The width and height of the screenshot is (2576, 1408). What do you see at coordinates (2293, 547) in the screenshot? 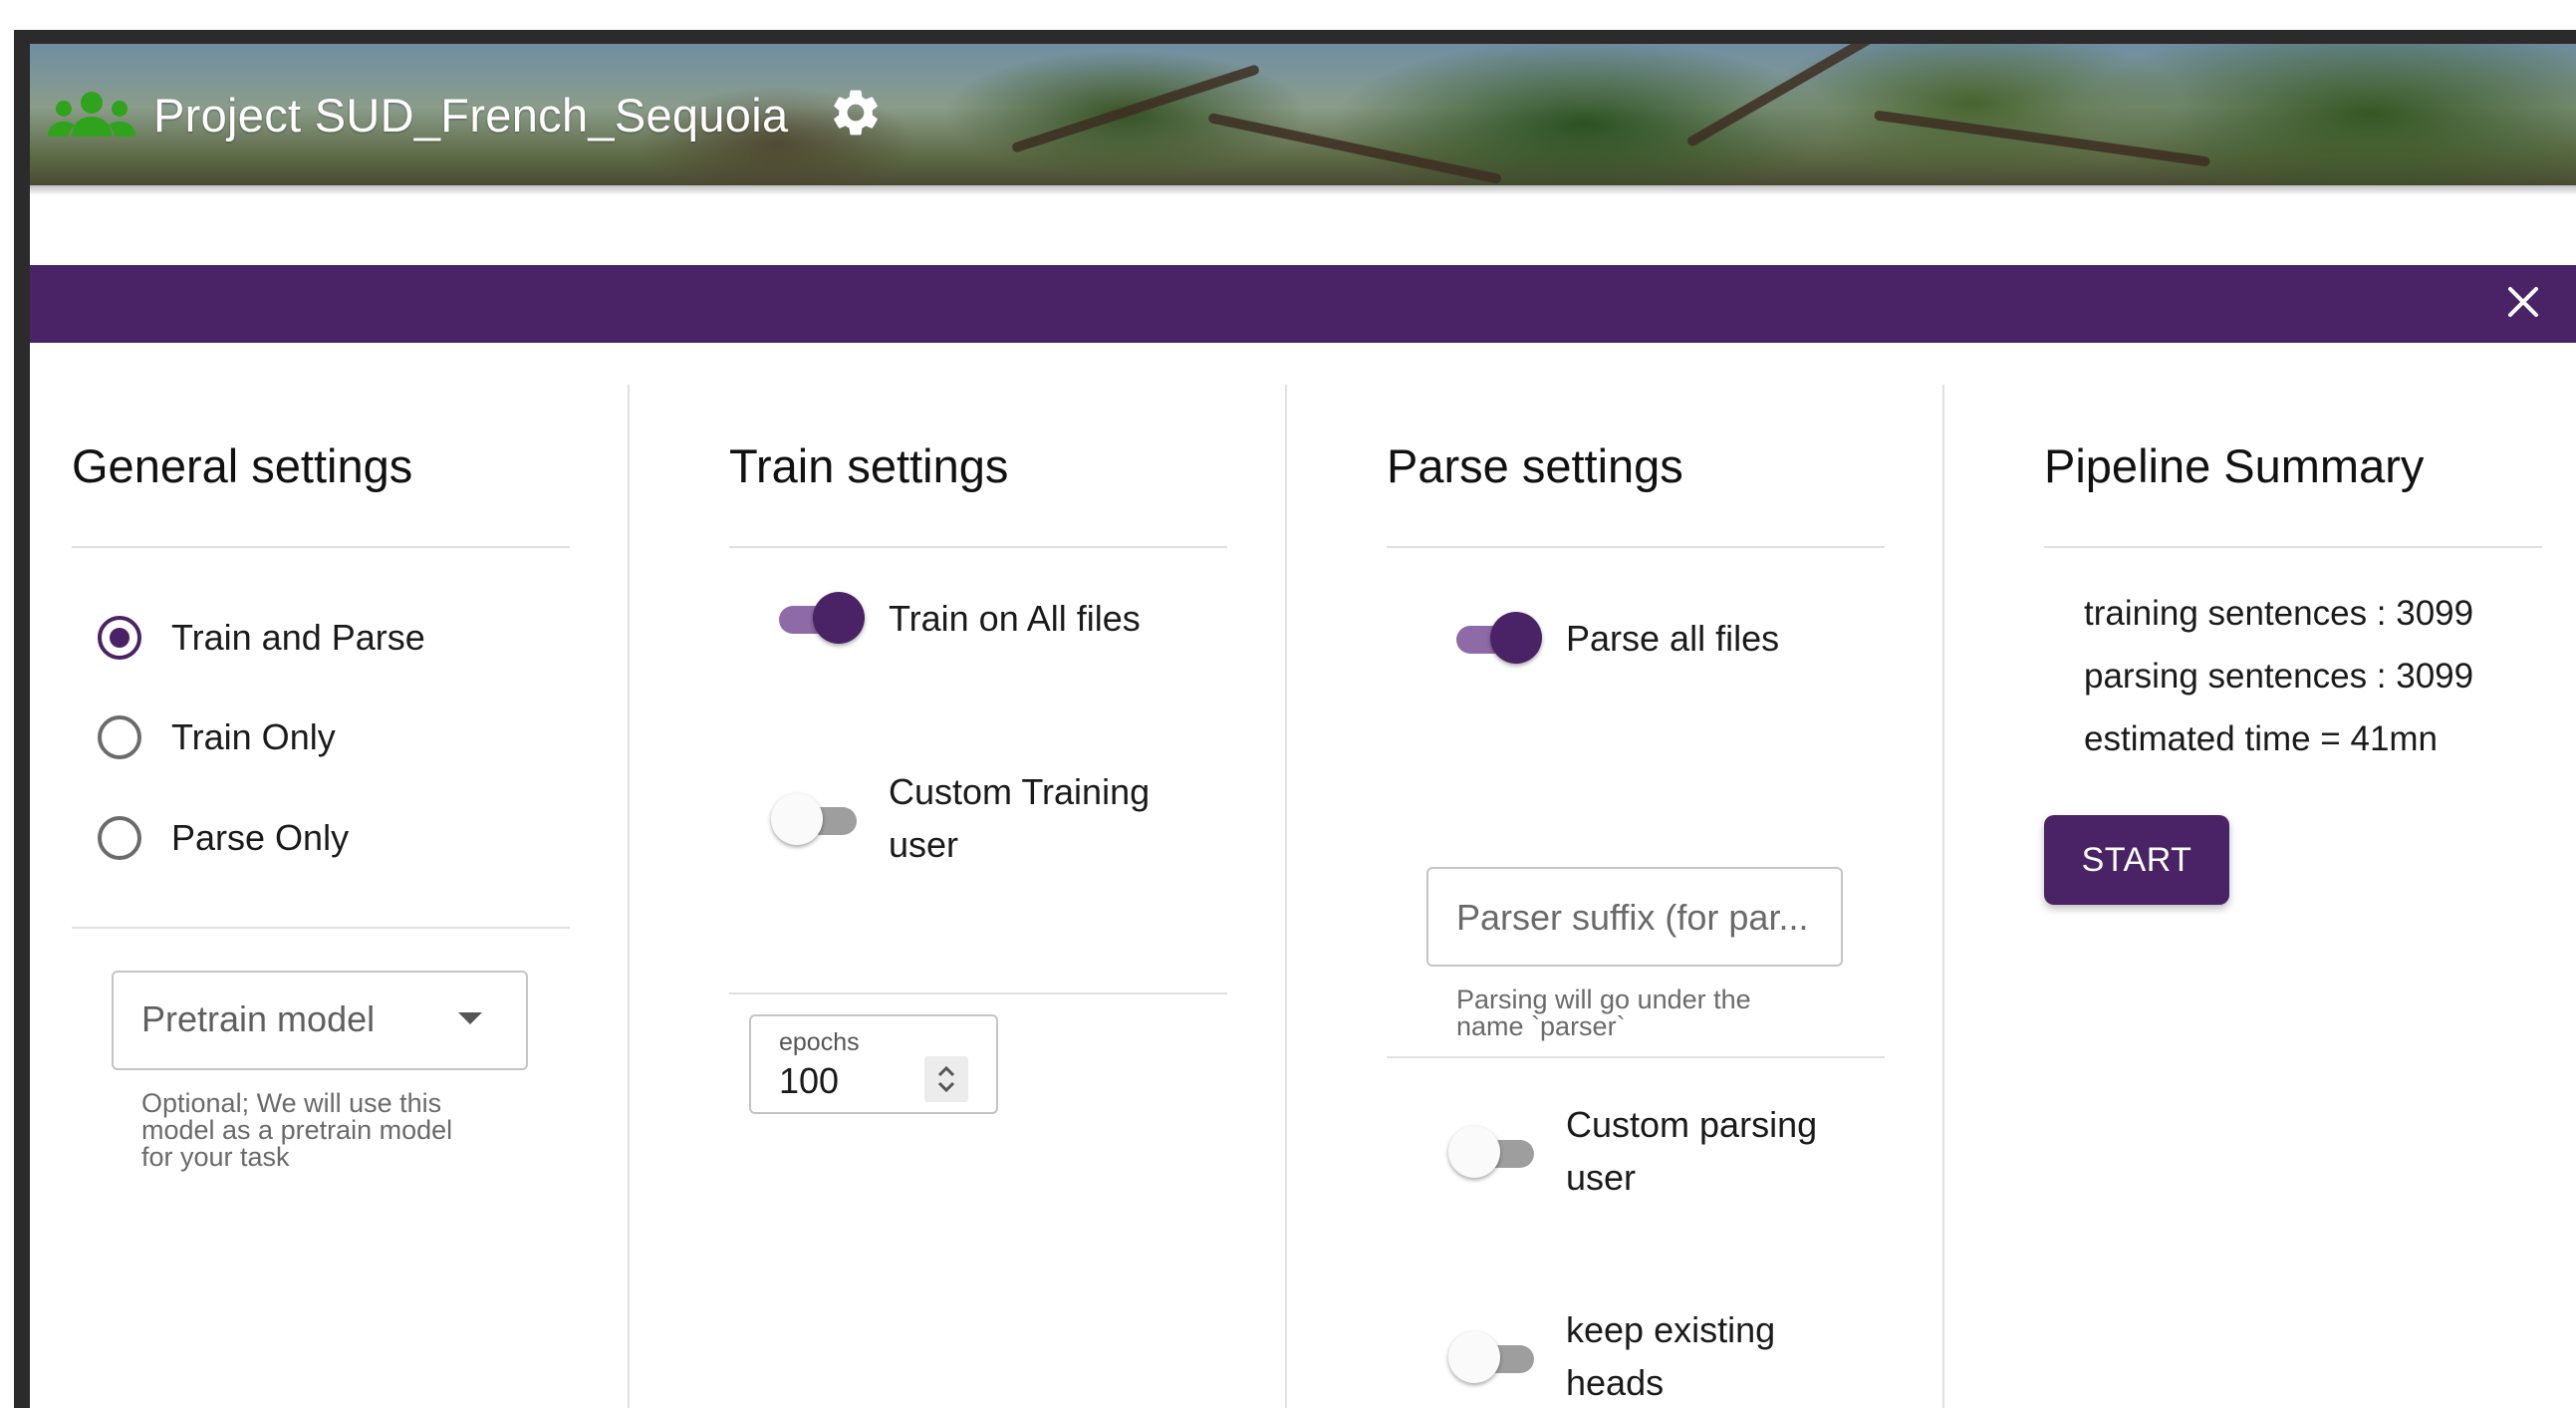
I see `summary-title-divider` at bounding box center [2293, 547].